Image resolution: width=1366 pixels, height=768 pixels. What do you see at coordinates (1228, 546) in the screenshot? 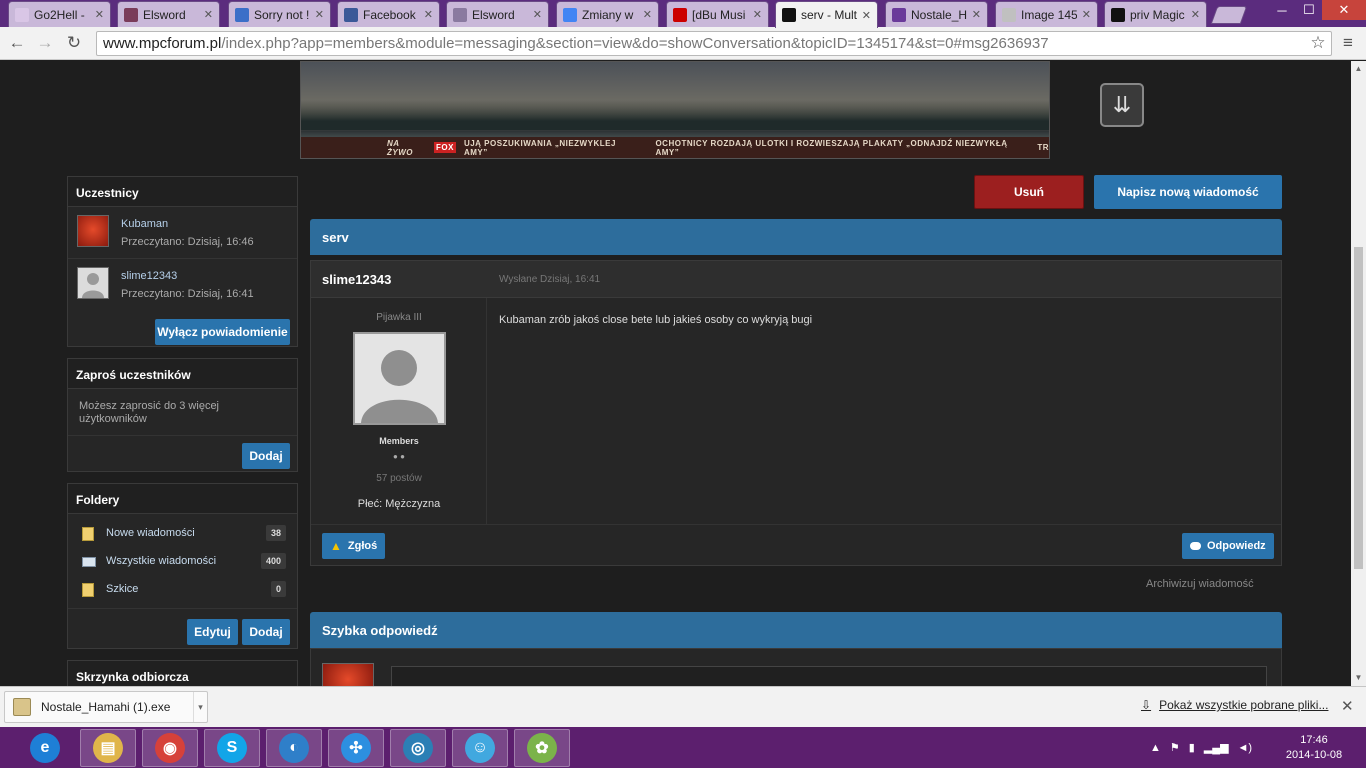
I see `reply-button: Odpowiedz` at bounding box center [1228, 546].